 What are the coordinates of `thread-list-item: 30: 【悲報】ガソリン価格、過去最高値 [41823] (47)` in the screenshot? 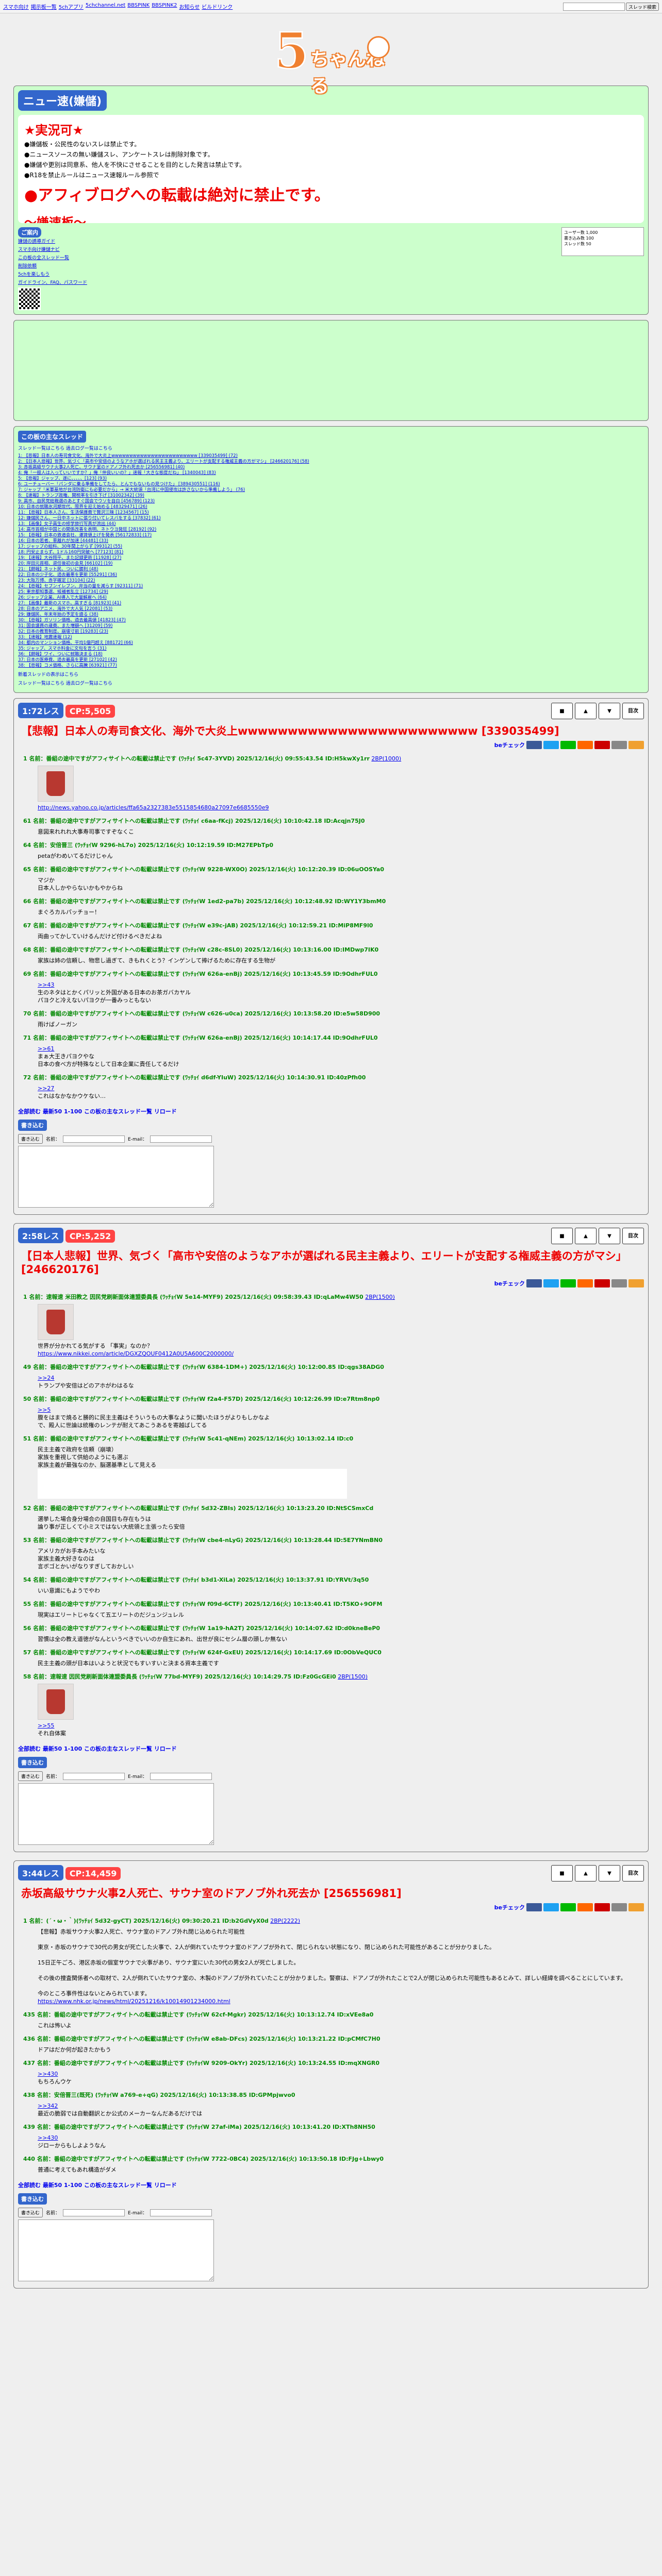 It's located at (331, 620).